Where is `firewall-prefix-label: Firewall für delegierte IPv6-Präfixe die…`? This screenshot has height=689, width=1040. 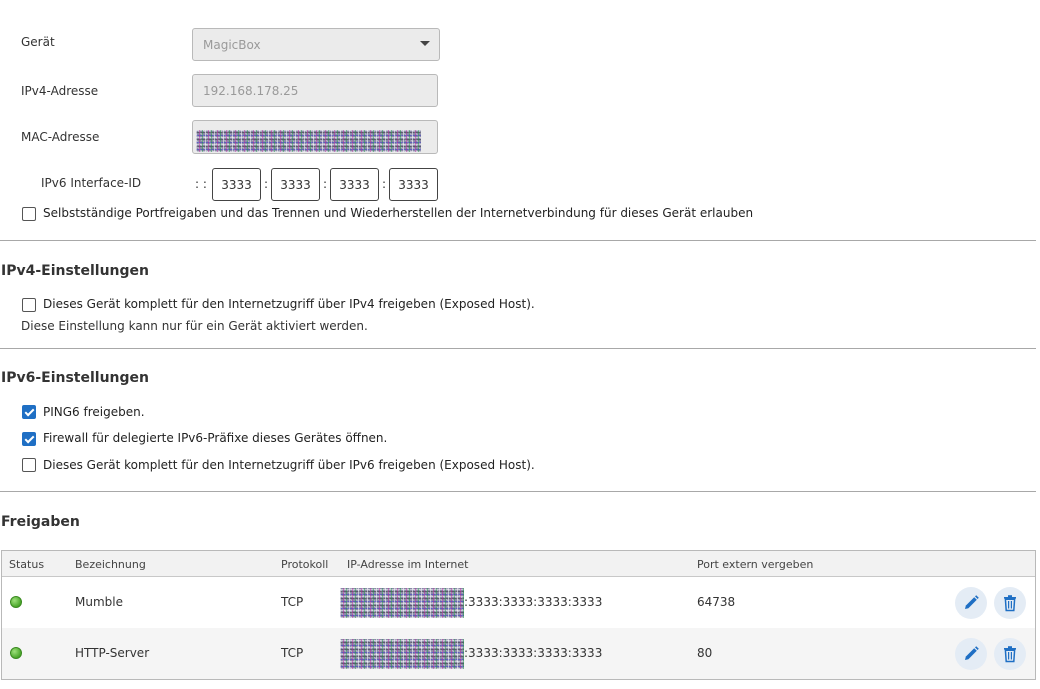
firewall-prefix-label: Firewall für delegierte IPv6-Präfixe die… is located at coordinates (215, 438).